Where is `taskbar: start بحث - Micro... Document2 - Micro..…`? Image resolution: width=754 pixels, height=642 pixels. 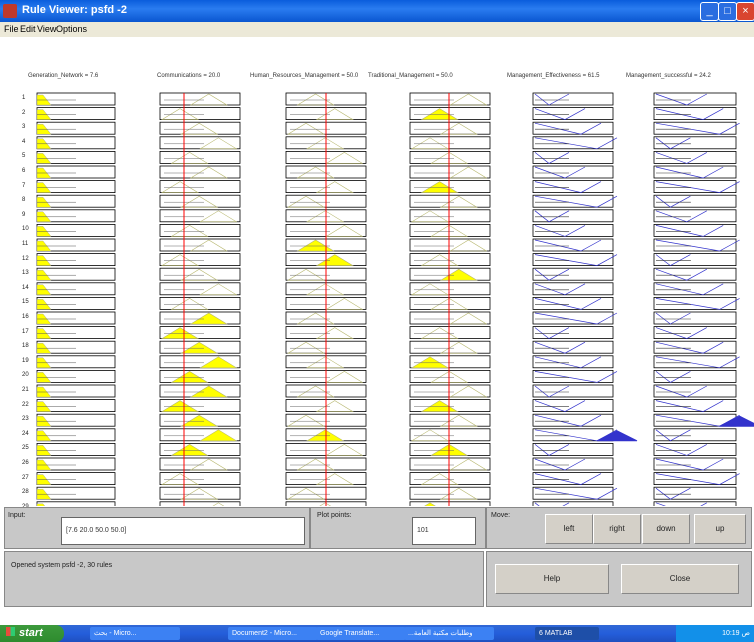 taskbar: start بحث - Micro... Document2 - Micro..… is located at coordinates (377, 633).